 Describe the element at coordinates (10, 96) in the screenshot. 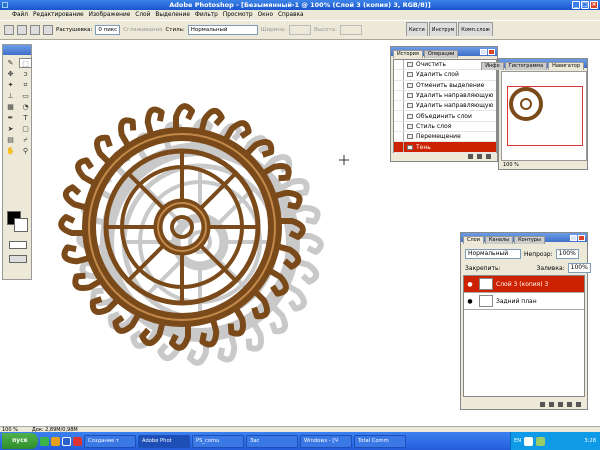

I see `stamp-tool-icon: ⊥` at that location.